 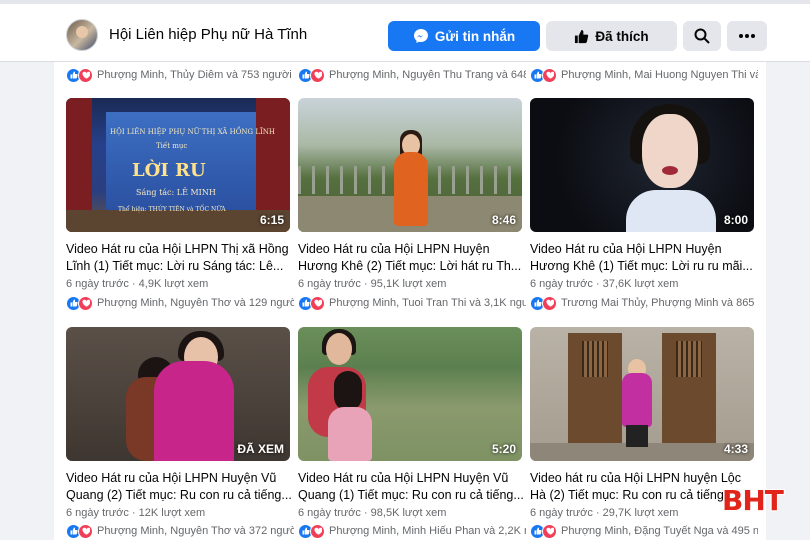 I want to click on reaction-summary: Phượng Minh, Đặng Tuyết Nga và 495 n, so click(x=644, y=531).